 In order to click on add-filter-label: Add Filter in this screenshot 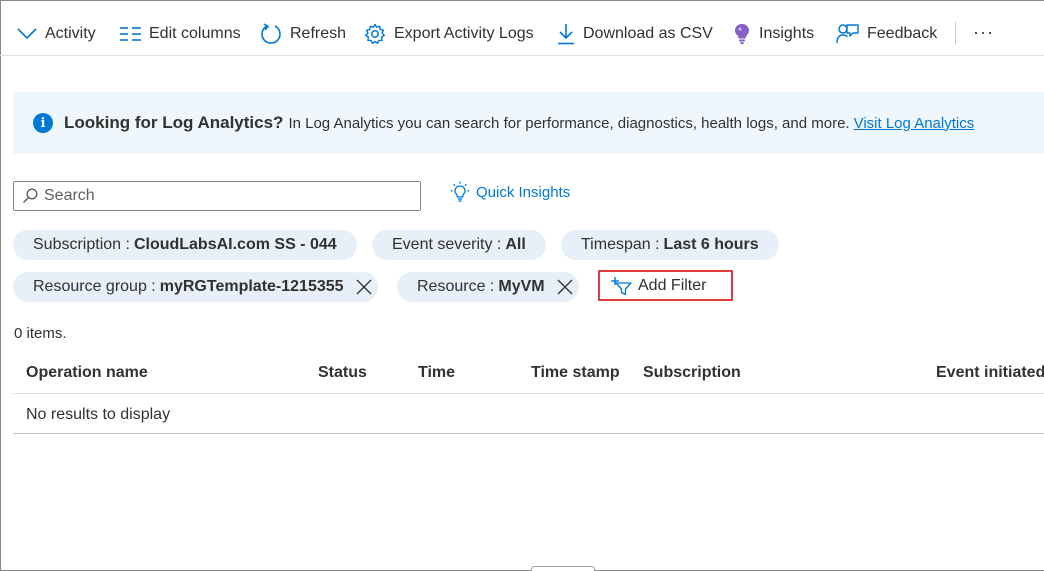, I will do `click(672, 285)`.